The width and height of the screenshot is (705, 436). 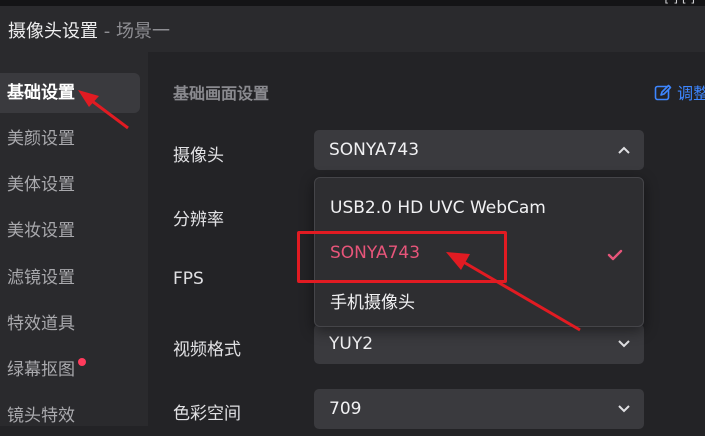 I want to click on scene-name: 场景一, so click(x=142, y=31).